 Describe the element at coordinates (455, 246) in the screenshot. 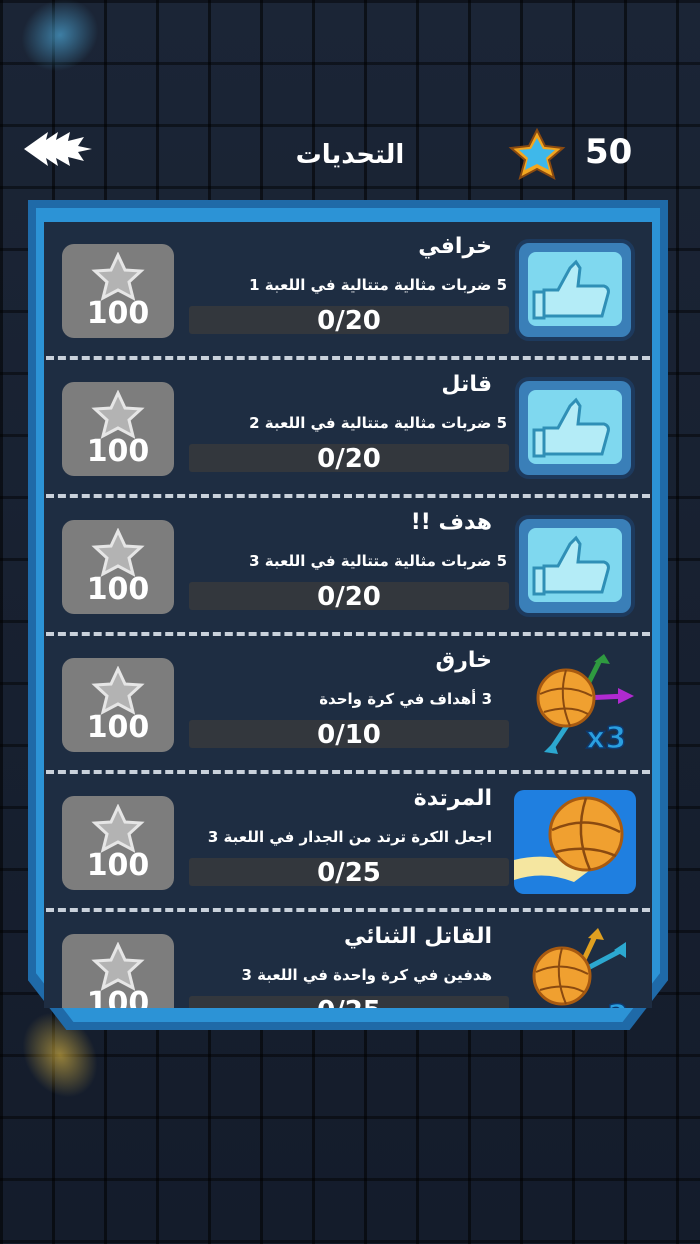

I see `challenge-title: خرافي` at that location.